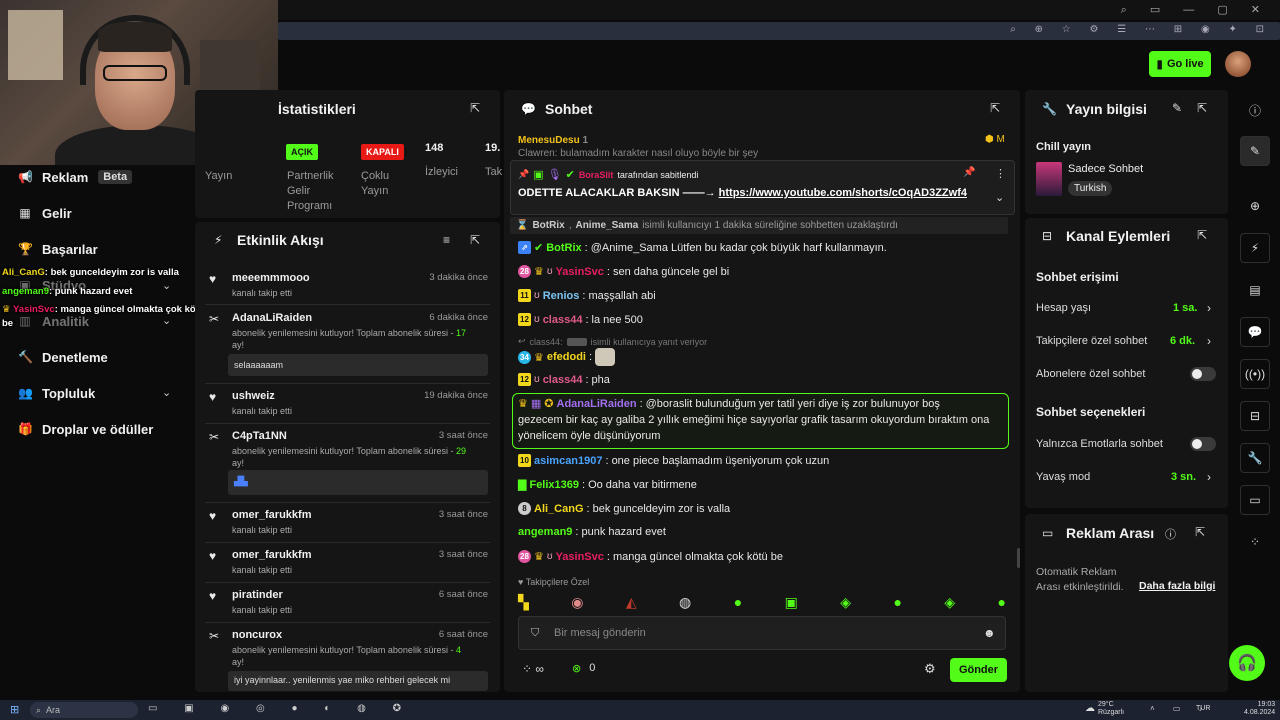 This screenshot has height=720, width=1280. I want to click on window-controls: ⌕ ▭ — ▢ ✕, so click(1195, 10).